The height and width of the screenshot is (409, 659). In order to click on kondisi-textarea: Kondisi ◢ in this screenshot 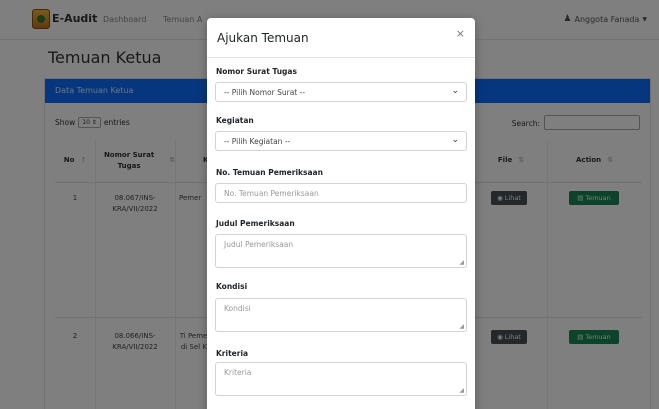, I will do `click(341, 315)`.